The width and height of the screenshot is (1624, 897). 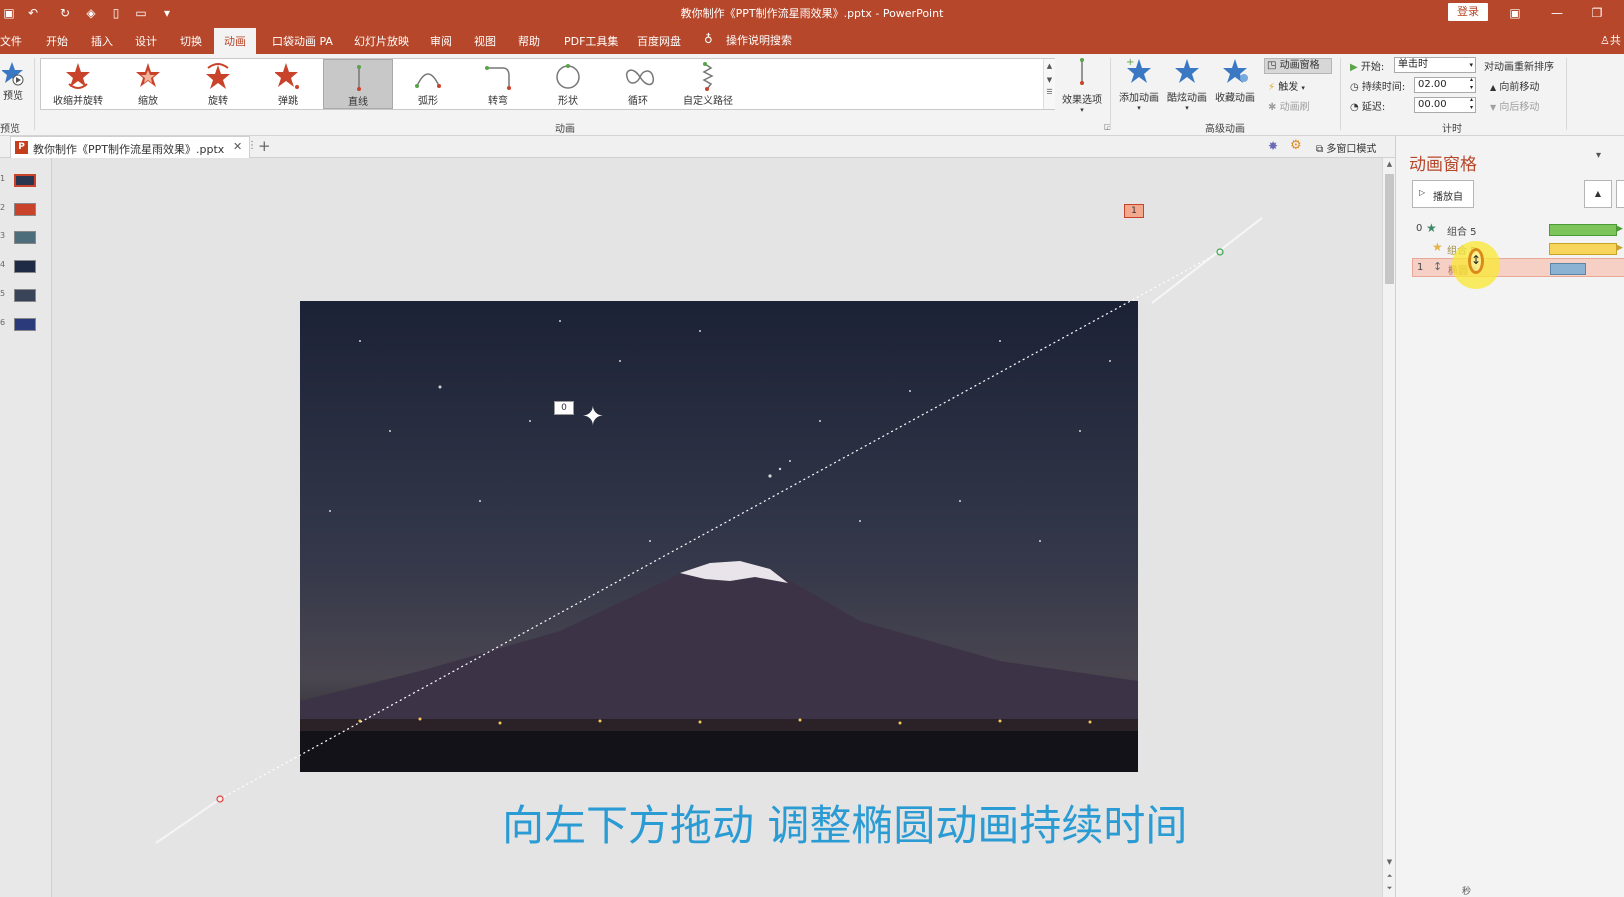 I want to click on trigger-icon: ⚡, so click(x=1272, y=87).